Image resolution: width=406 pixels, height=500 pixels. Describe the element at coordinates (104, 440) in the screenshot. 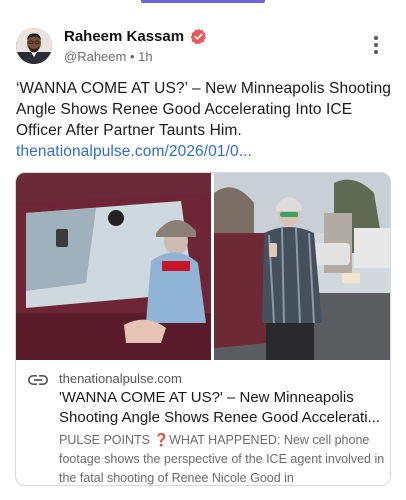

I see `description-prefix: PULSE POINTS` at that location.